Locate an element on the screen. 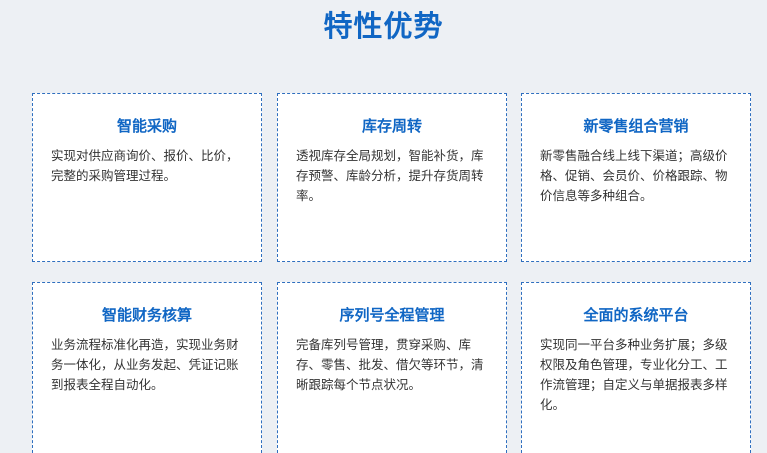  feature-description: 完备库列号管理，贯穿采购、库存、零售、批发、借欠等环节，清晰跟踪每个节点状况。 is located at coordinates (390, 364).